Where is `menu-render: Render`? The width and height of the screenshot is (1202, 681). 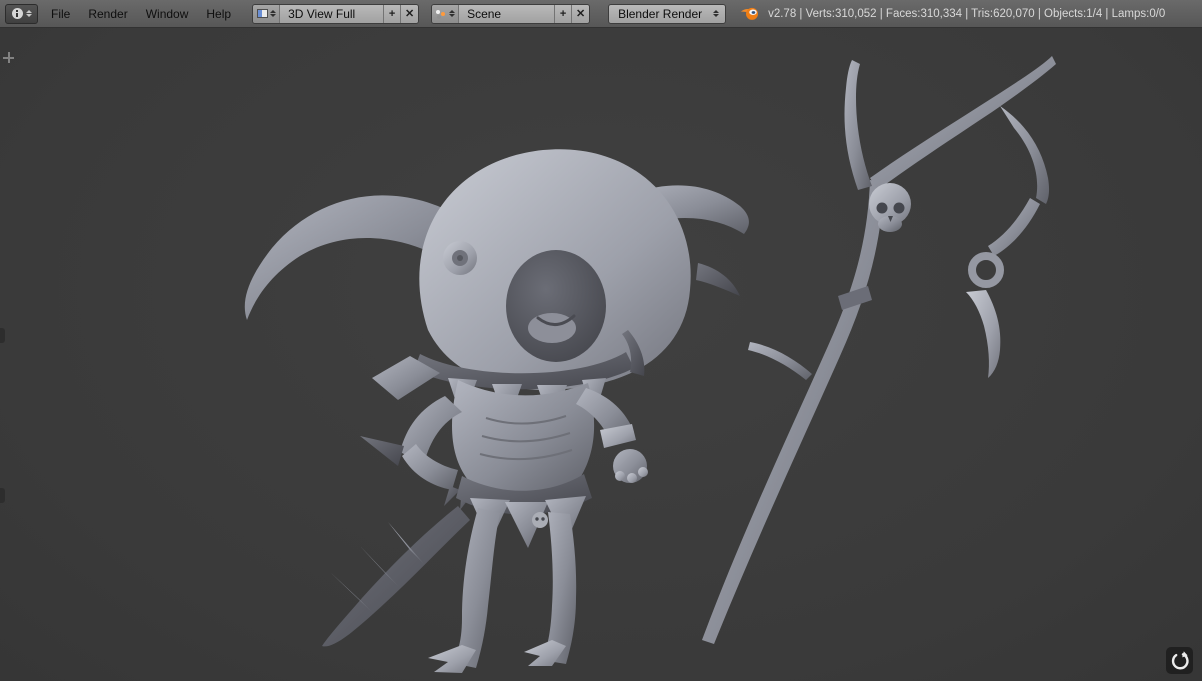
menu-render: Render is located at coordinates (107, 14).